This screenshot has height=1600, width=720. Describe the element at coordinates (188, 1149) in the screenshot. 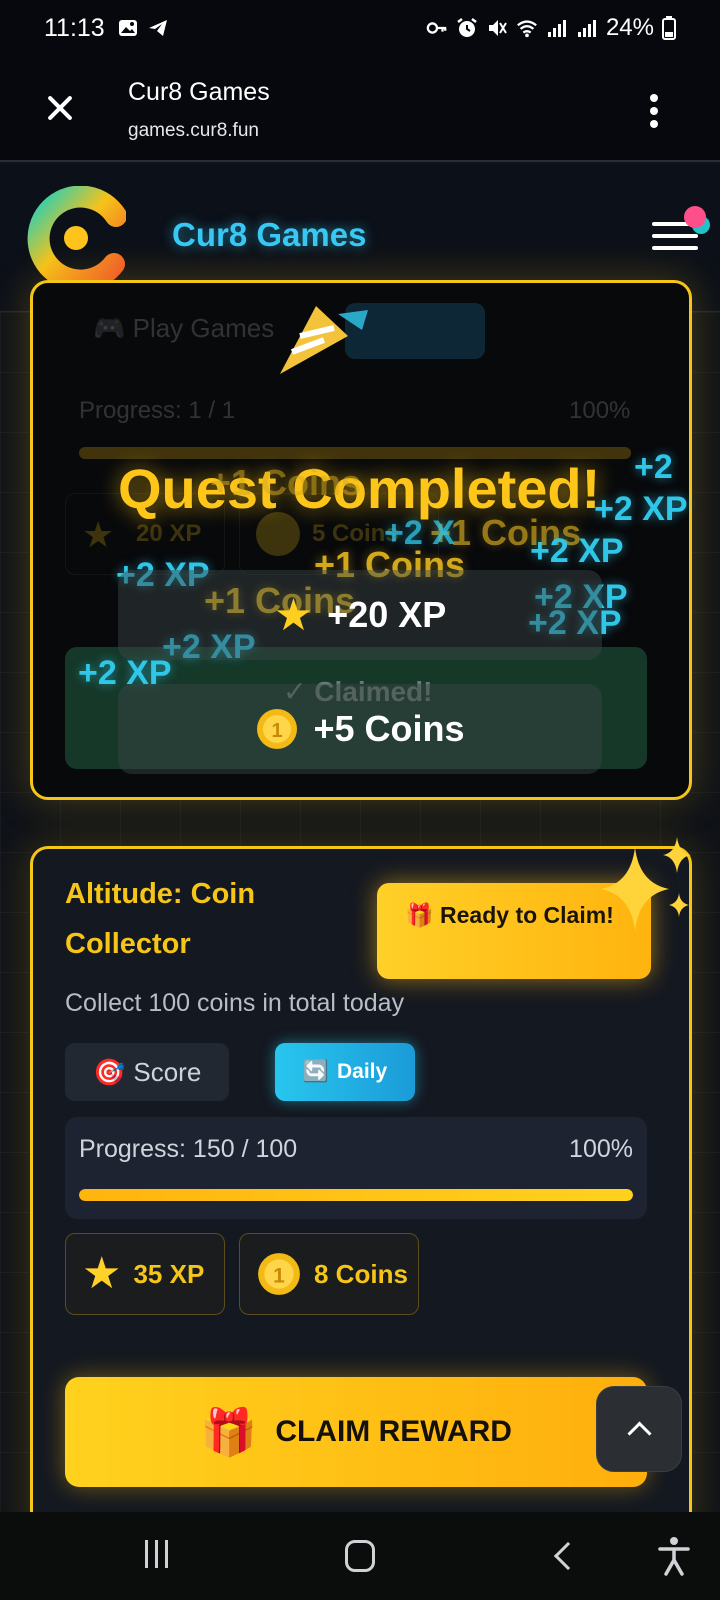

I see `progress-label: Progress: 150 / 100` at that location.